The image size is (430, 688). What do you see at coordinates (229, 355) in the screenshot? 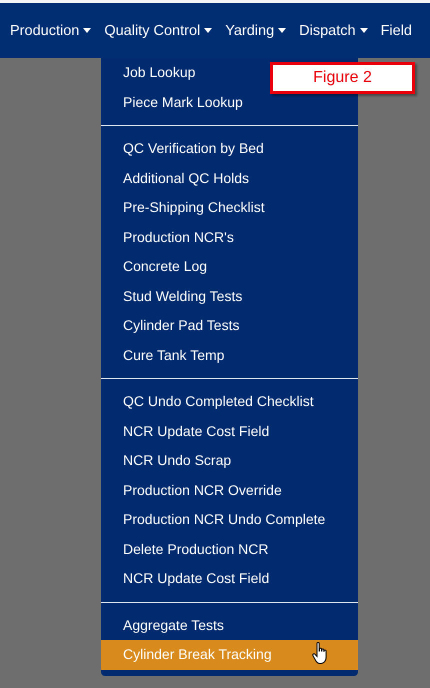
I see `menu-item: Cure Tank Temp` at bounding box center [229, 355].